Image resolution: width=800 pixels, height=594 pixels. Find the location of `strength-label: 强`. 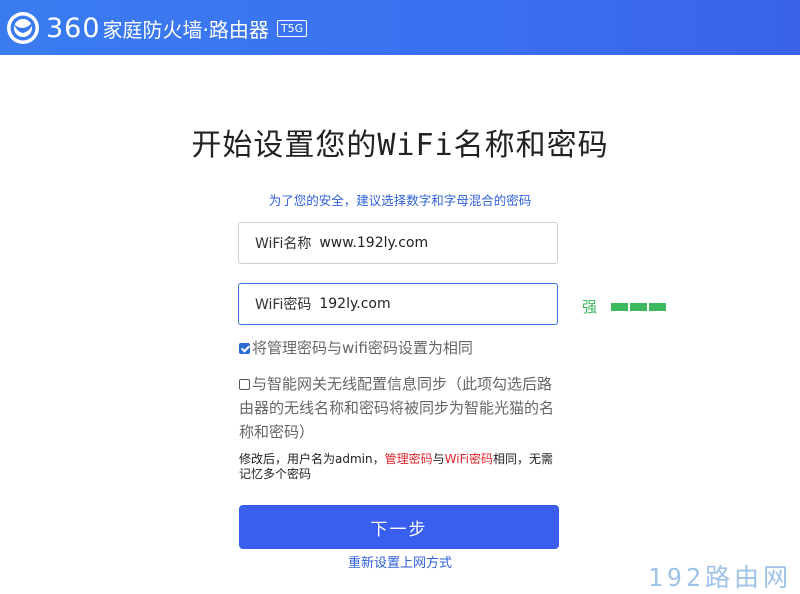

strength-label: 强 is located at coordinates (590, 307).